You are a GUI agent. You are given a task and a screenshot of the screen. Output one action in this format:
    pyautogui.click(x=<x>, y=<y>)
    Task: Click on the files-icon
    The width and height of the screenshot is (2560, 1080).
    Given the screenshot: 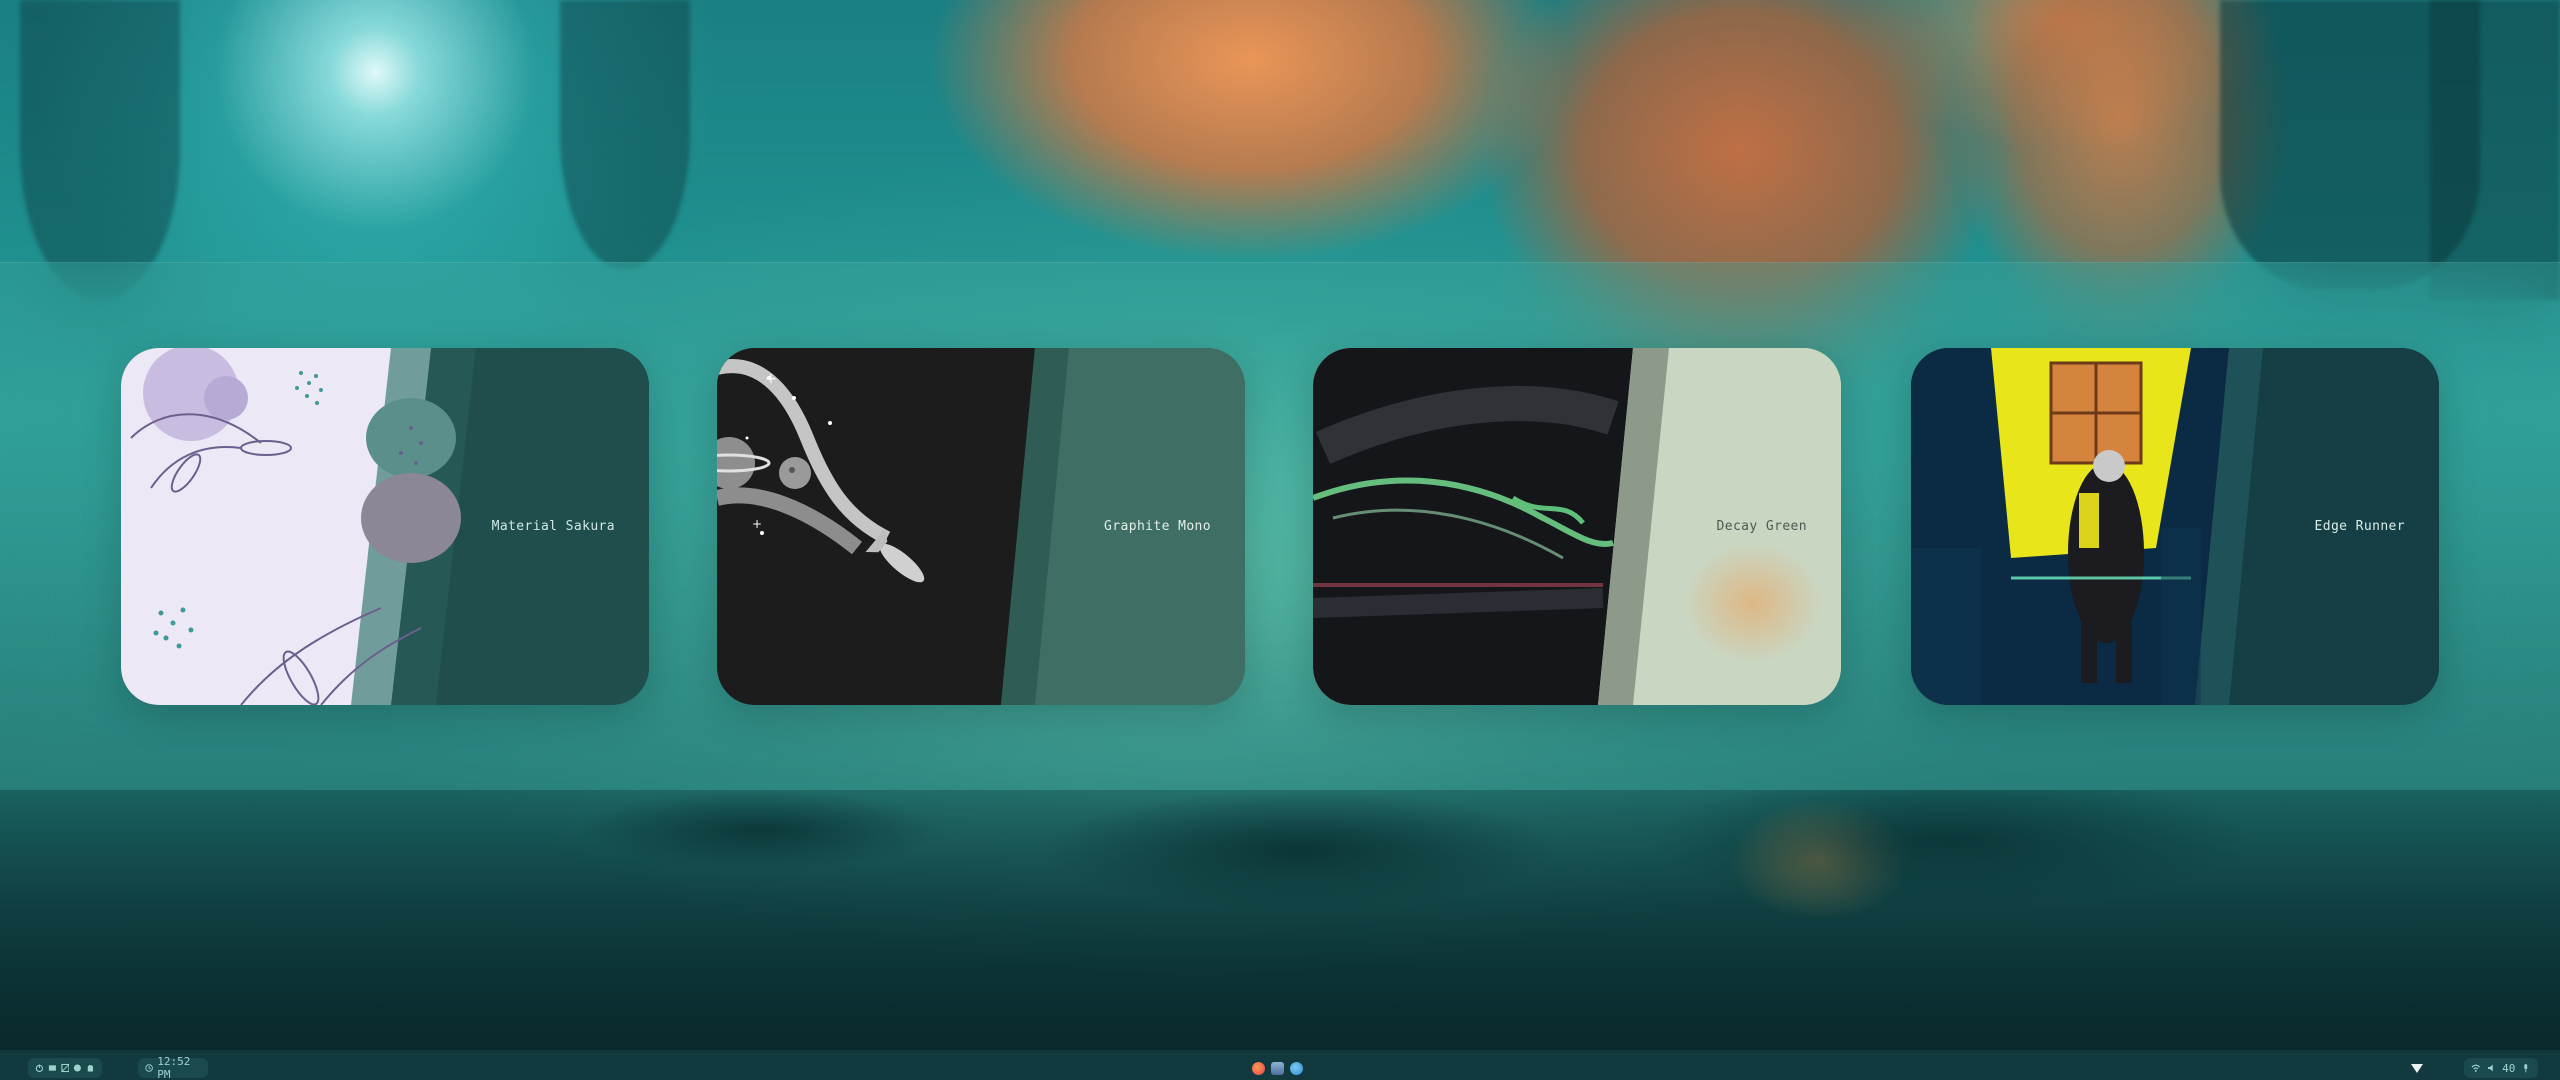 What is the action you would take?
    pyautogui.click(x=1277, y=1068)
    